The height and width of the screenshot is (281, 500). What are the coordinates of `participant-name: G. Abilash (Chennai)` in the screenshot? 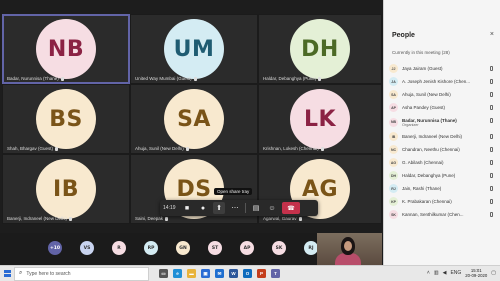 It's located at (423, 162).